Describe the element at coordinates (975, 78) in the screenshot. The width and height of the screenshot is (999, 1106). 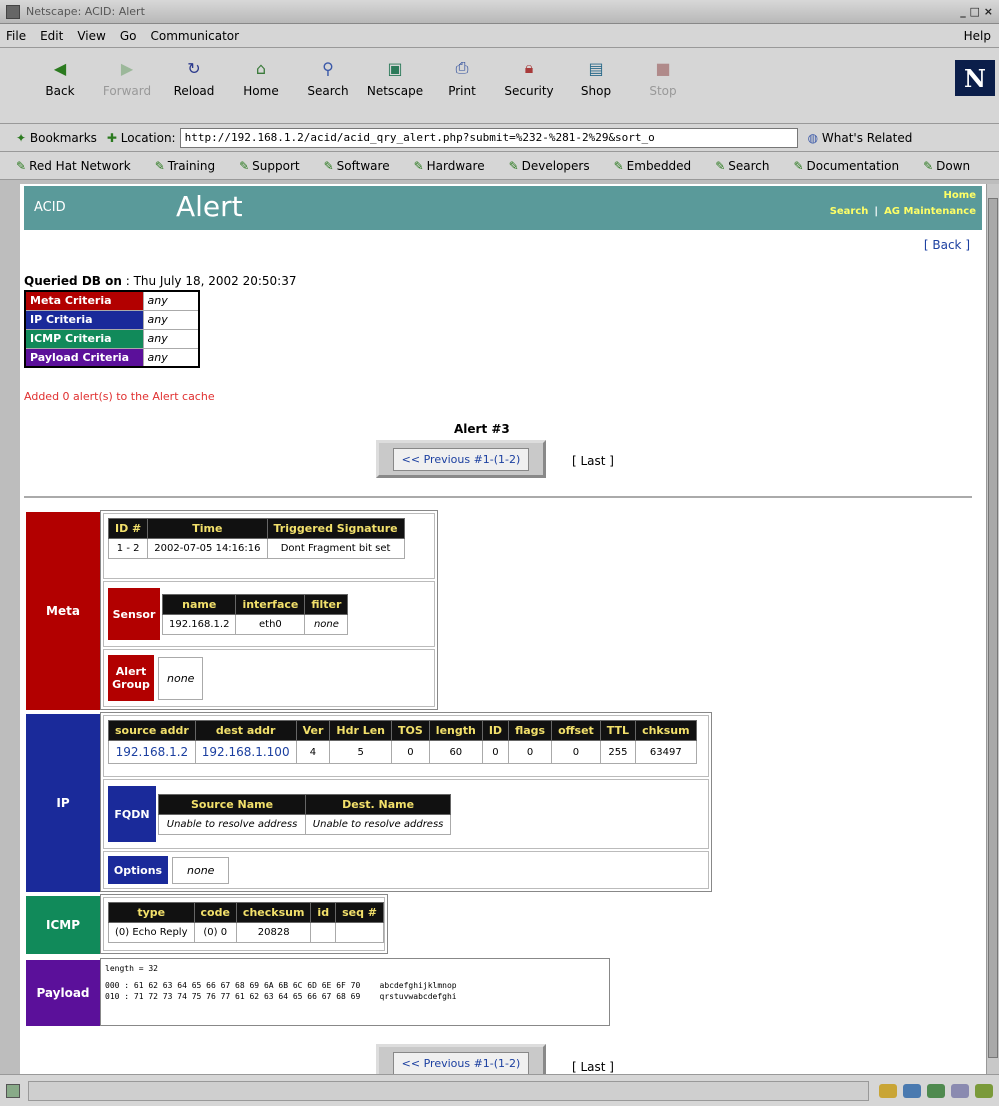
I see `netscape-logo: N` at that location.